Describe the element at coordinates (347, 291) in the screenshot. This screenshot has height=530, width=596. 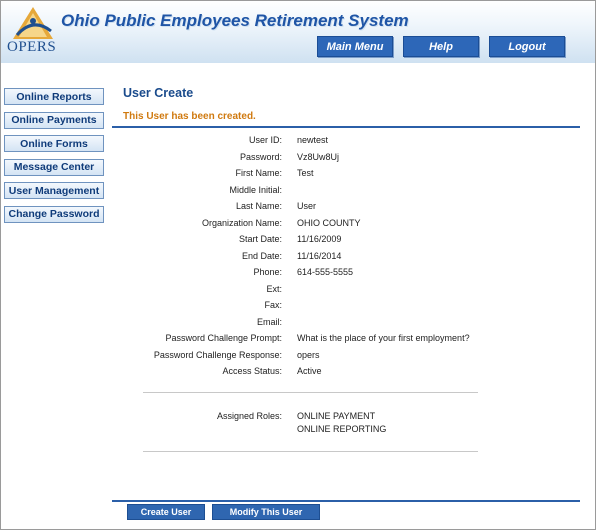
I see `field-ext: Ext:` at that location.